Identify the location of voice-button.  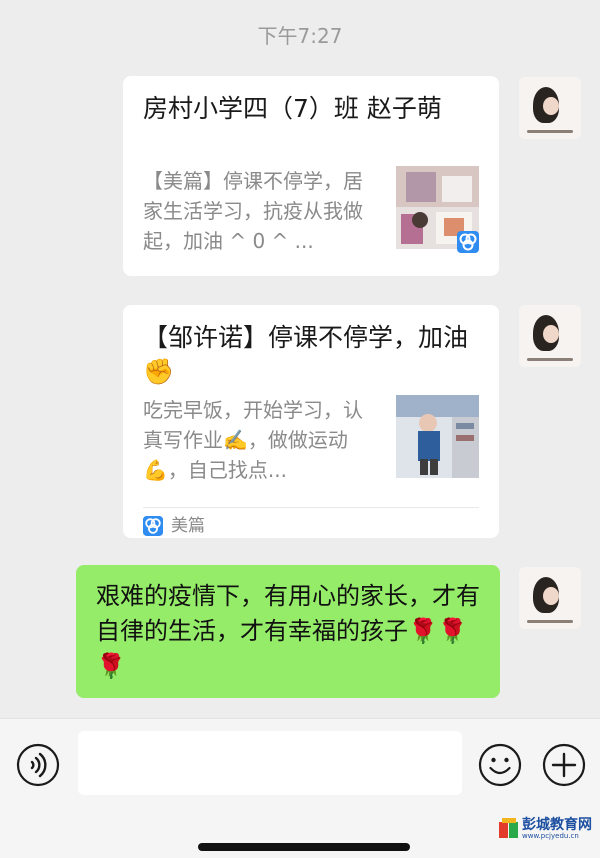
(38, 765).